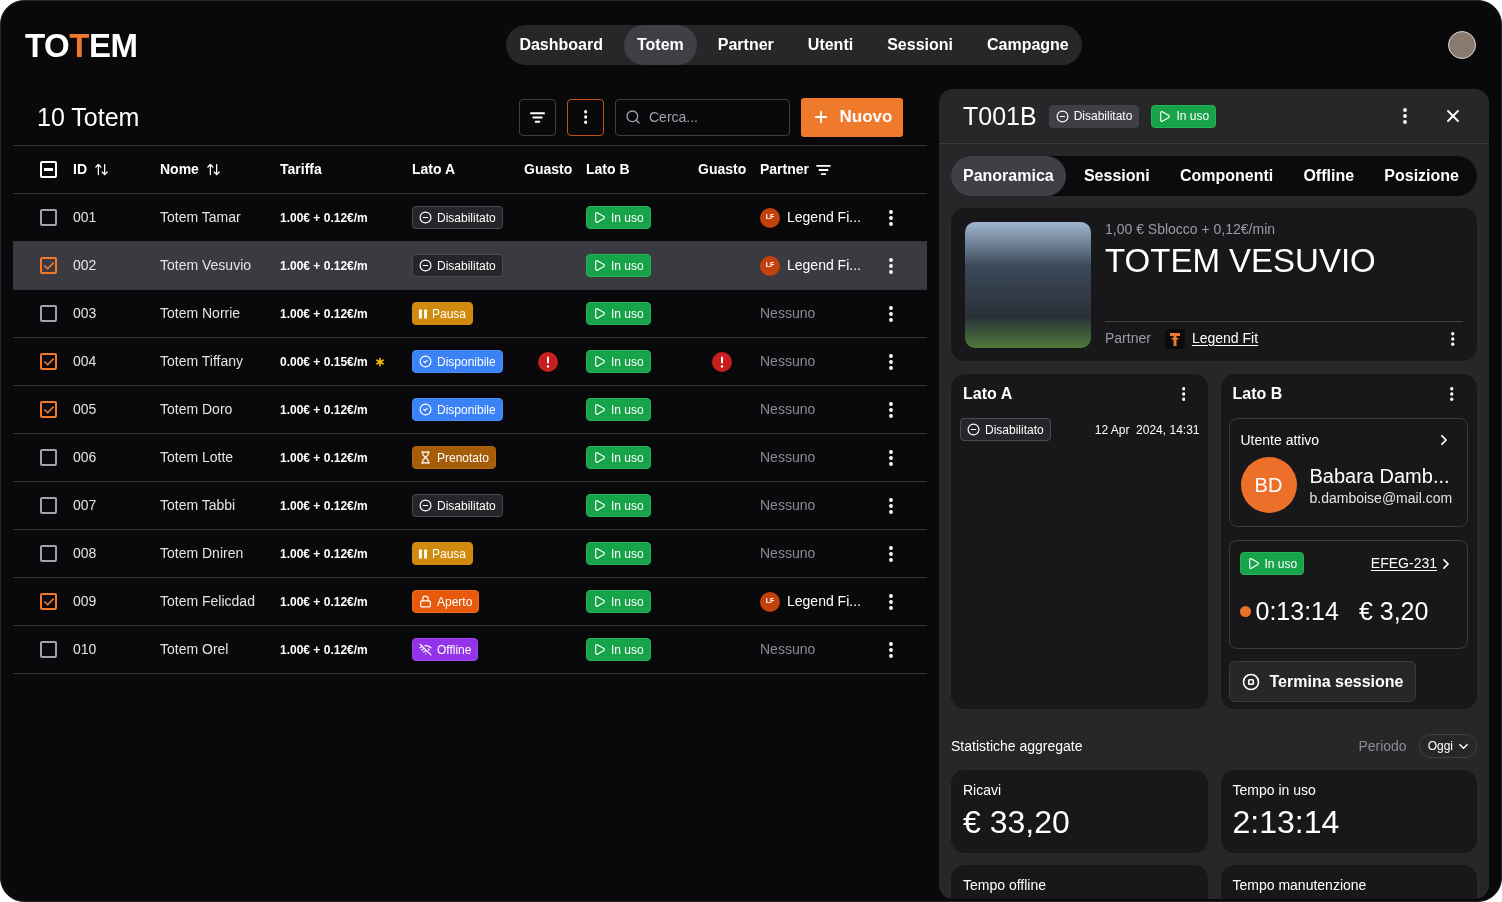 This screenshot has width=1502, height=902. Describe the element at coordinates (196, 409) in the screenshot. I see `table-cell-text: Totem Doro` at that location.